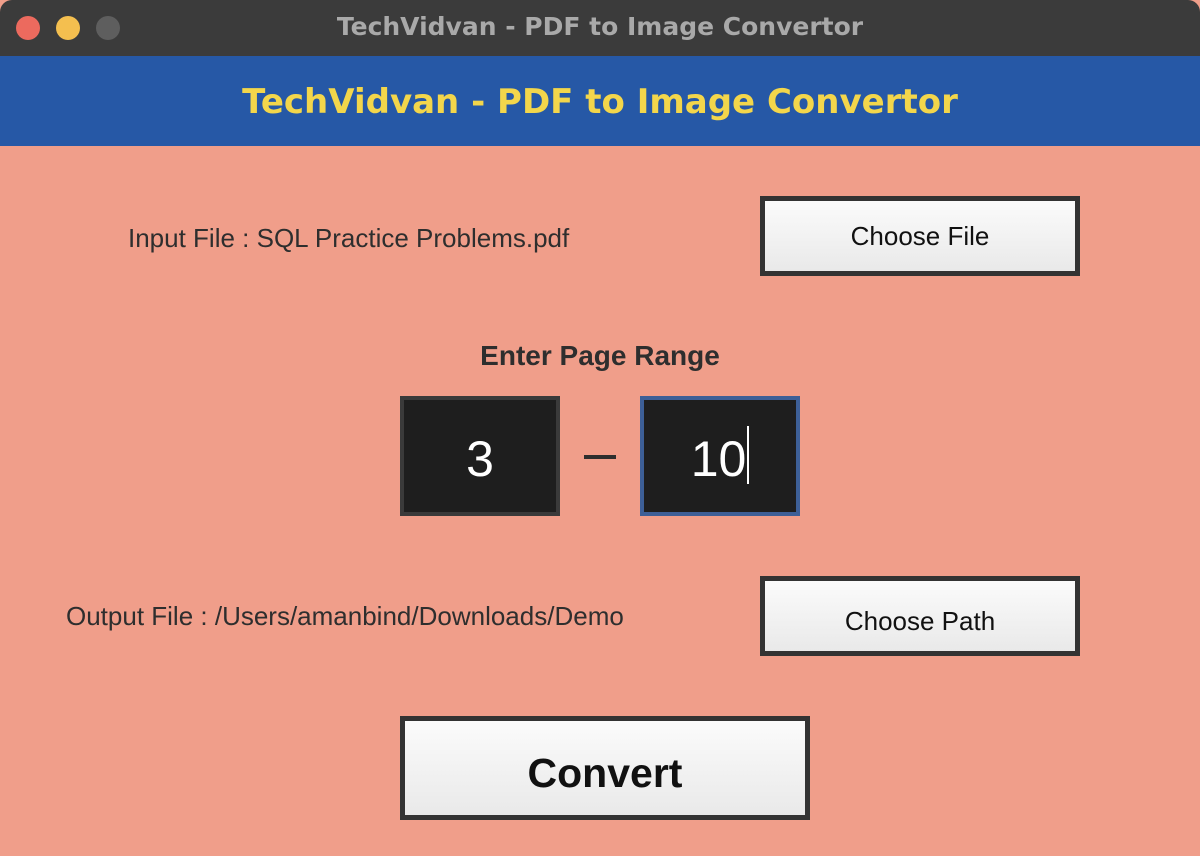 The width and height of the screenshot is (1200, 856). What do you see at coordinates (748, 455) in the screenshot?
I see `text-caret` at bounding box center [748, 455].